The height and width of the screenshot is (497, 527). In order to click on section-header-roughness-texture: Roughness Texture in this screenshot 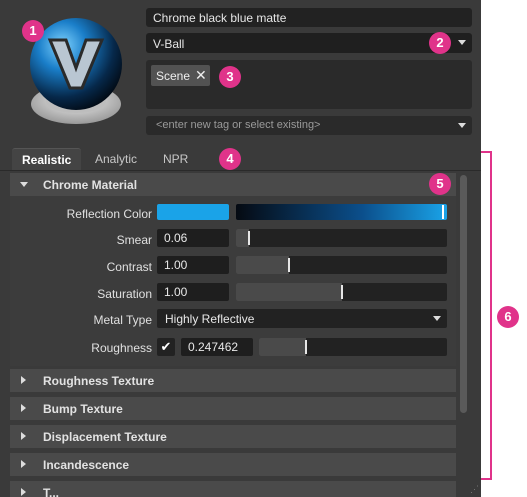, I will do `click(233, 380)`.